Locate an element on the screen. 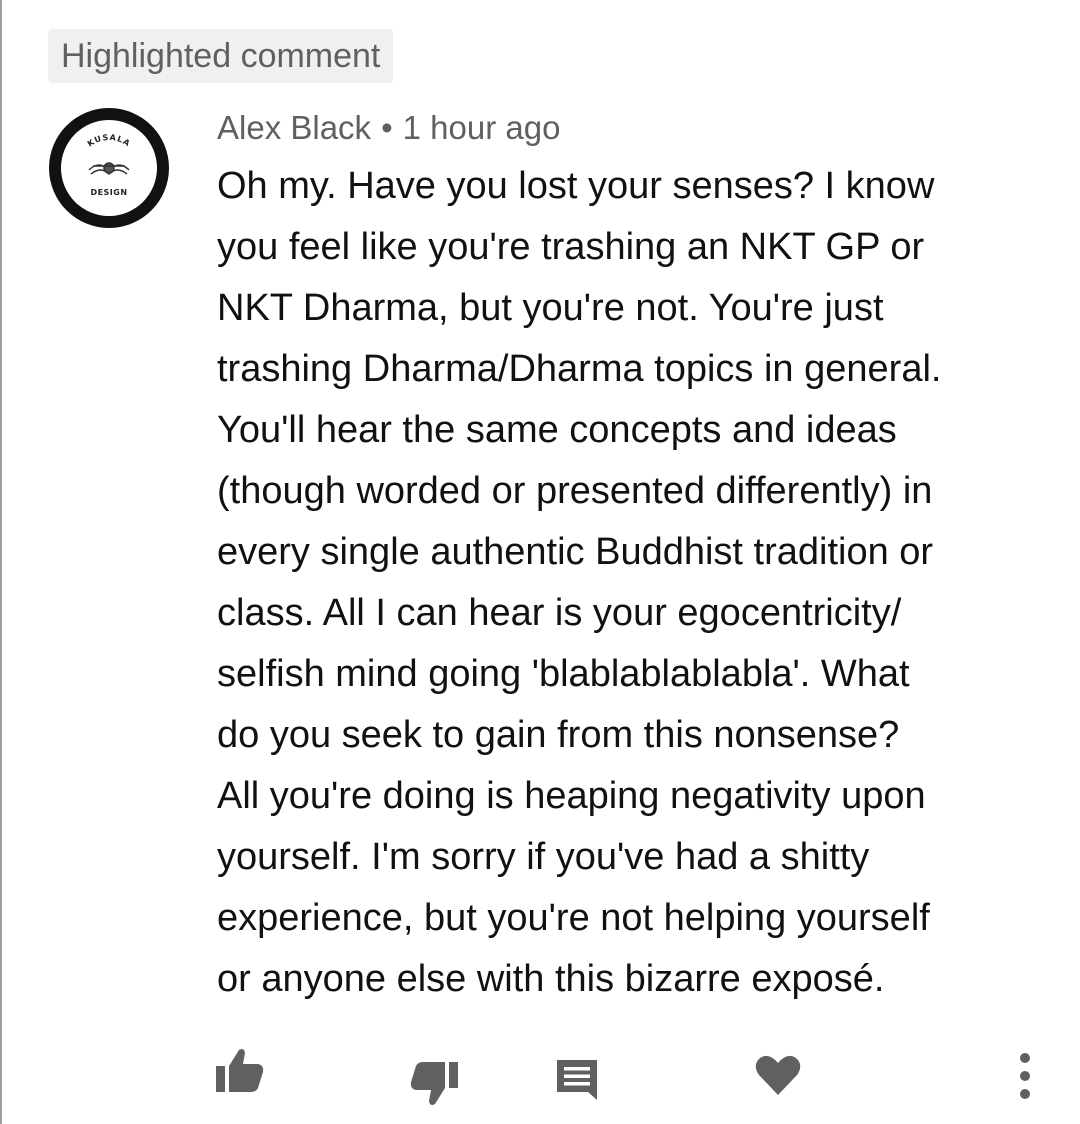 This screenshot has width=1080, height=1124. comment-line: NKT Dharma, but you're not. You're just is located at coordinates (550, 308).